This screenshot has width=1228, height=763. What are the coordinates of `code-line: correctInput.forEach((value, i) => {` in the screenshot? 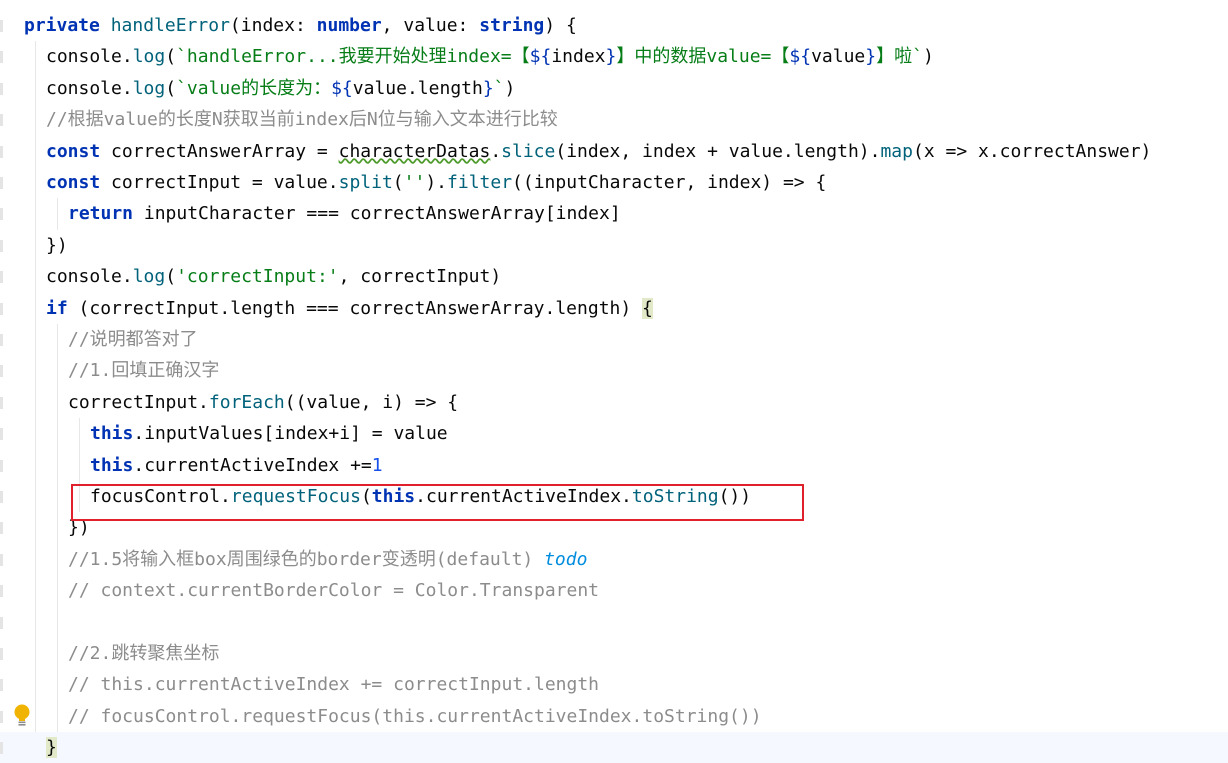 It's located at (263, 402).